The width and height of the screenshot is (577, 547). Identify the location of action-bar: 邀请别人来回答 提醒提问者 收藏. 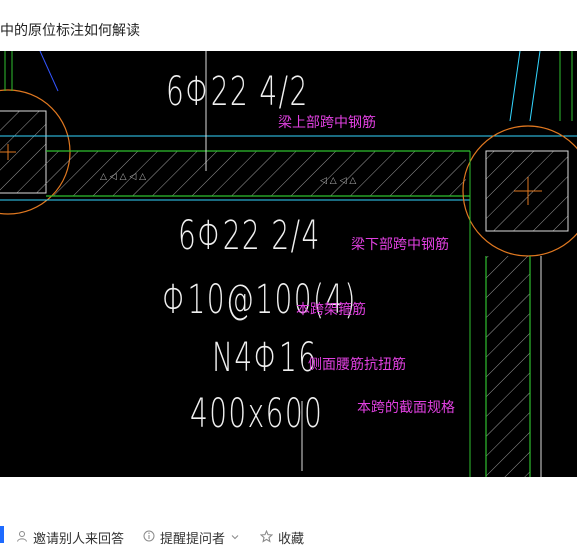
(288, 534).